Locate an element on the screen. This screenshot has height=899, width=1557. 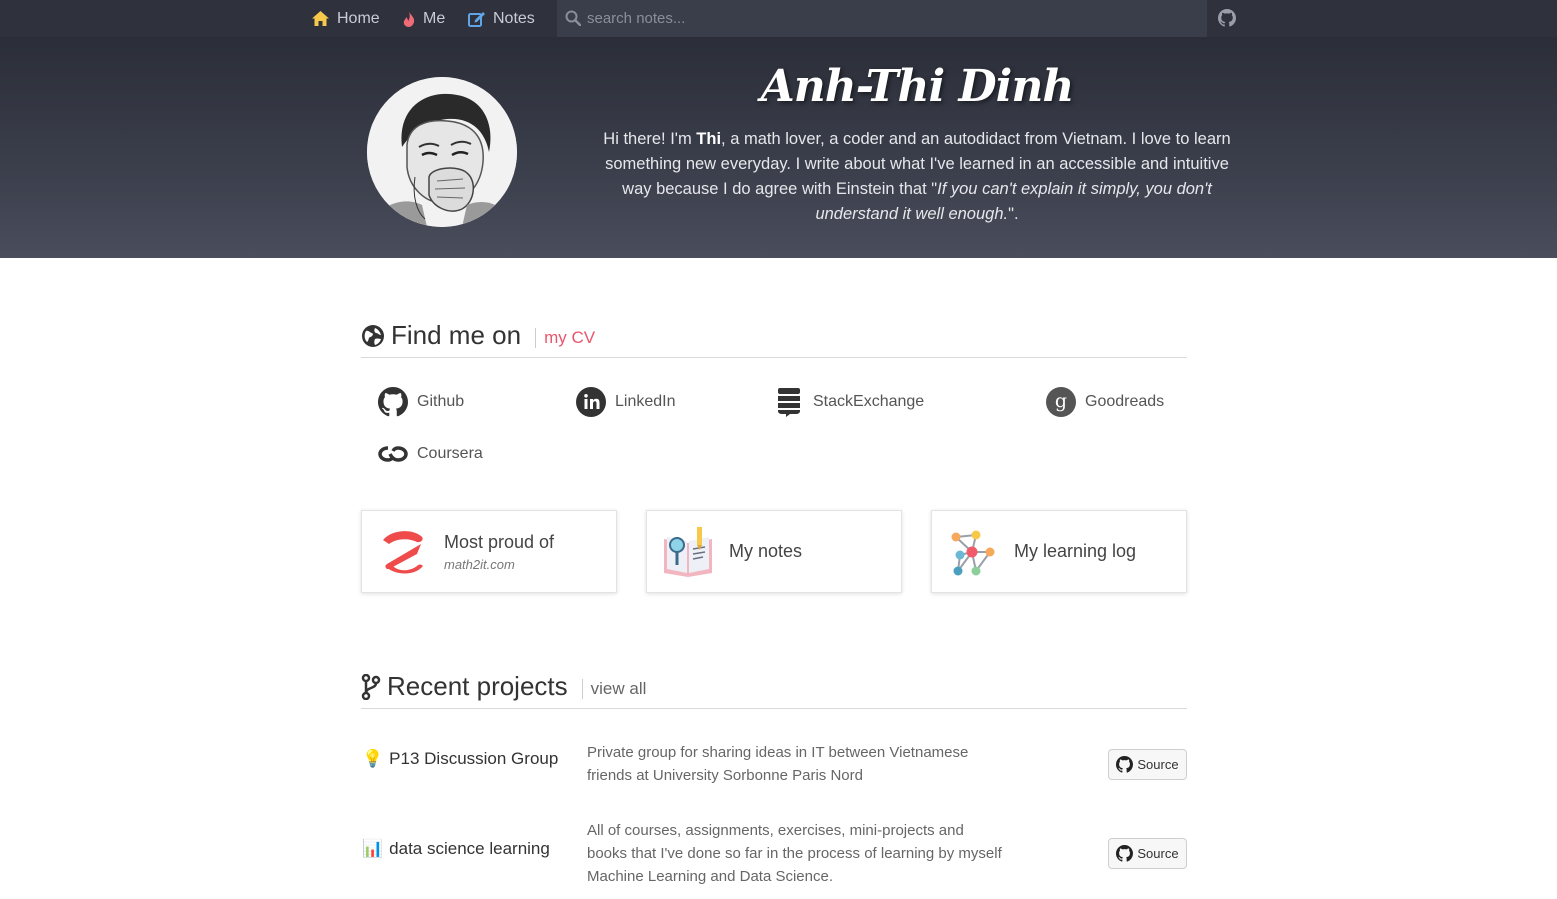
view-all-link: view all is located at coordinates (613, 689).